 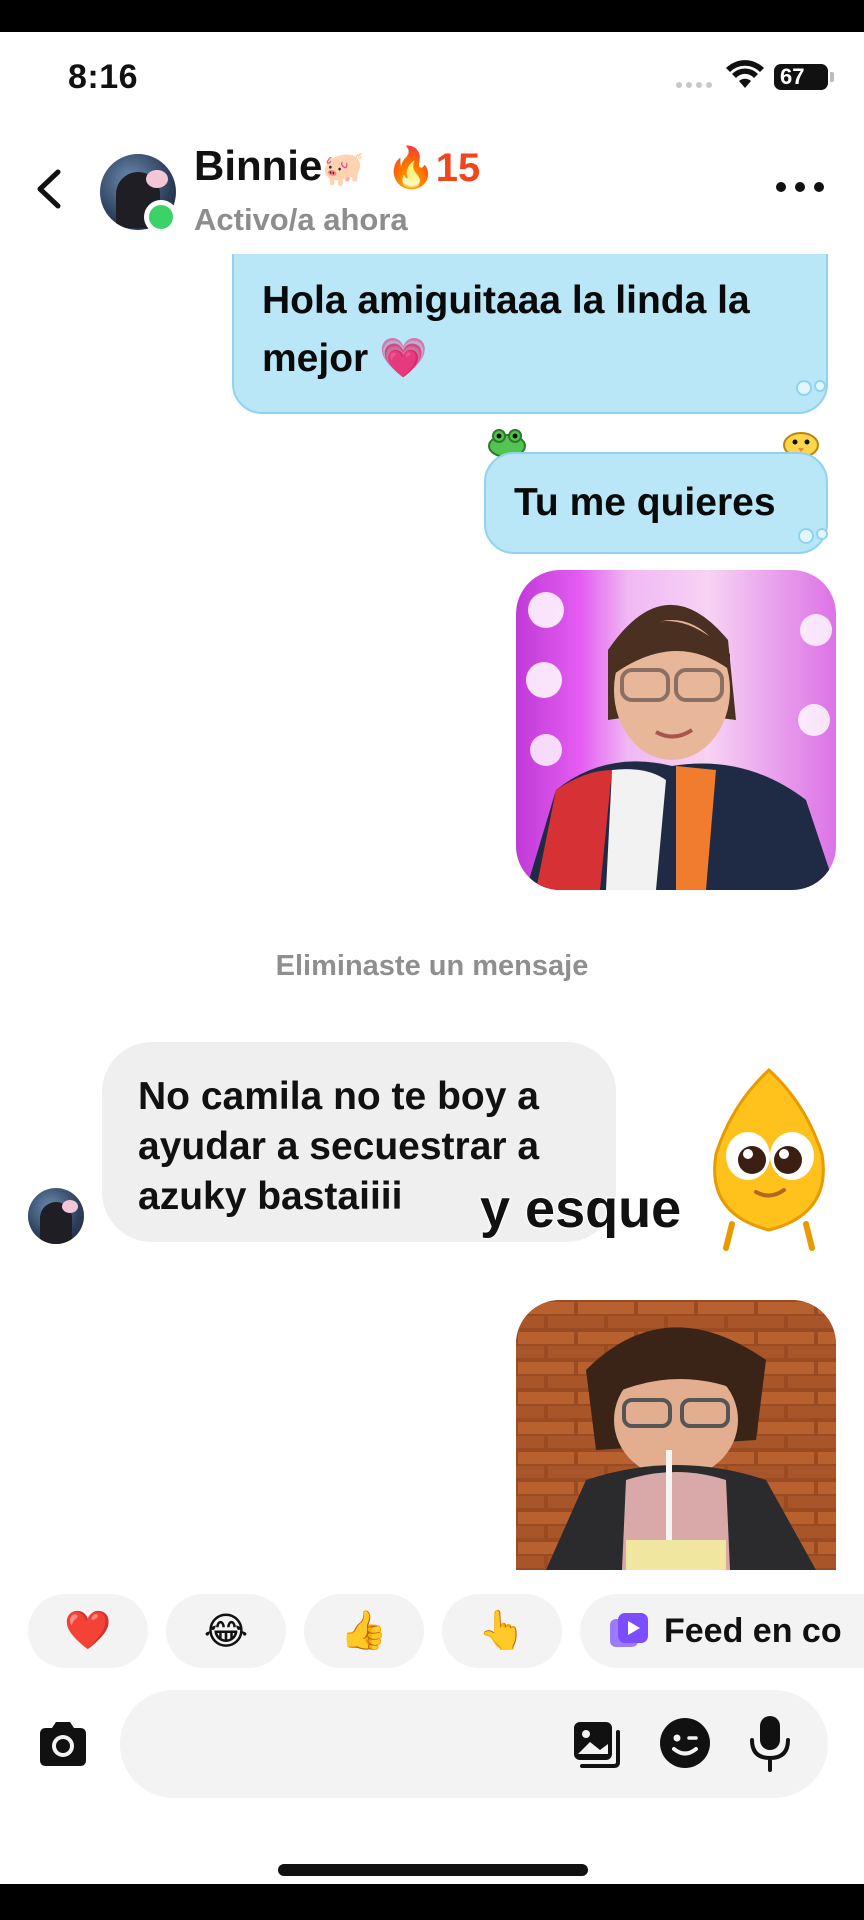 I want to click on pig-icon: 🐖, so click(x=343, y=169).